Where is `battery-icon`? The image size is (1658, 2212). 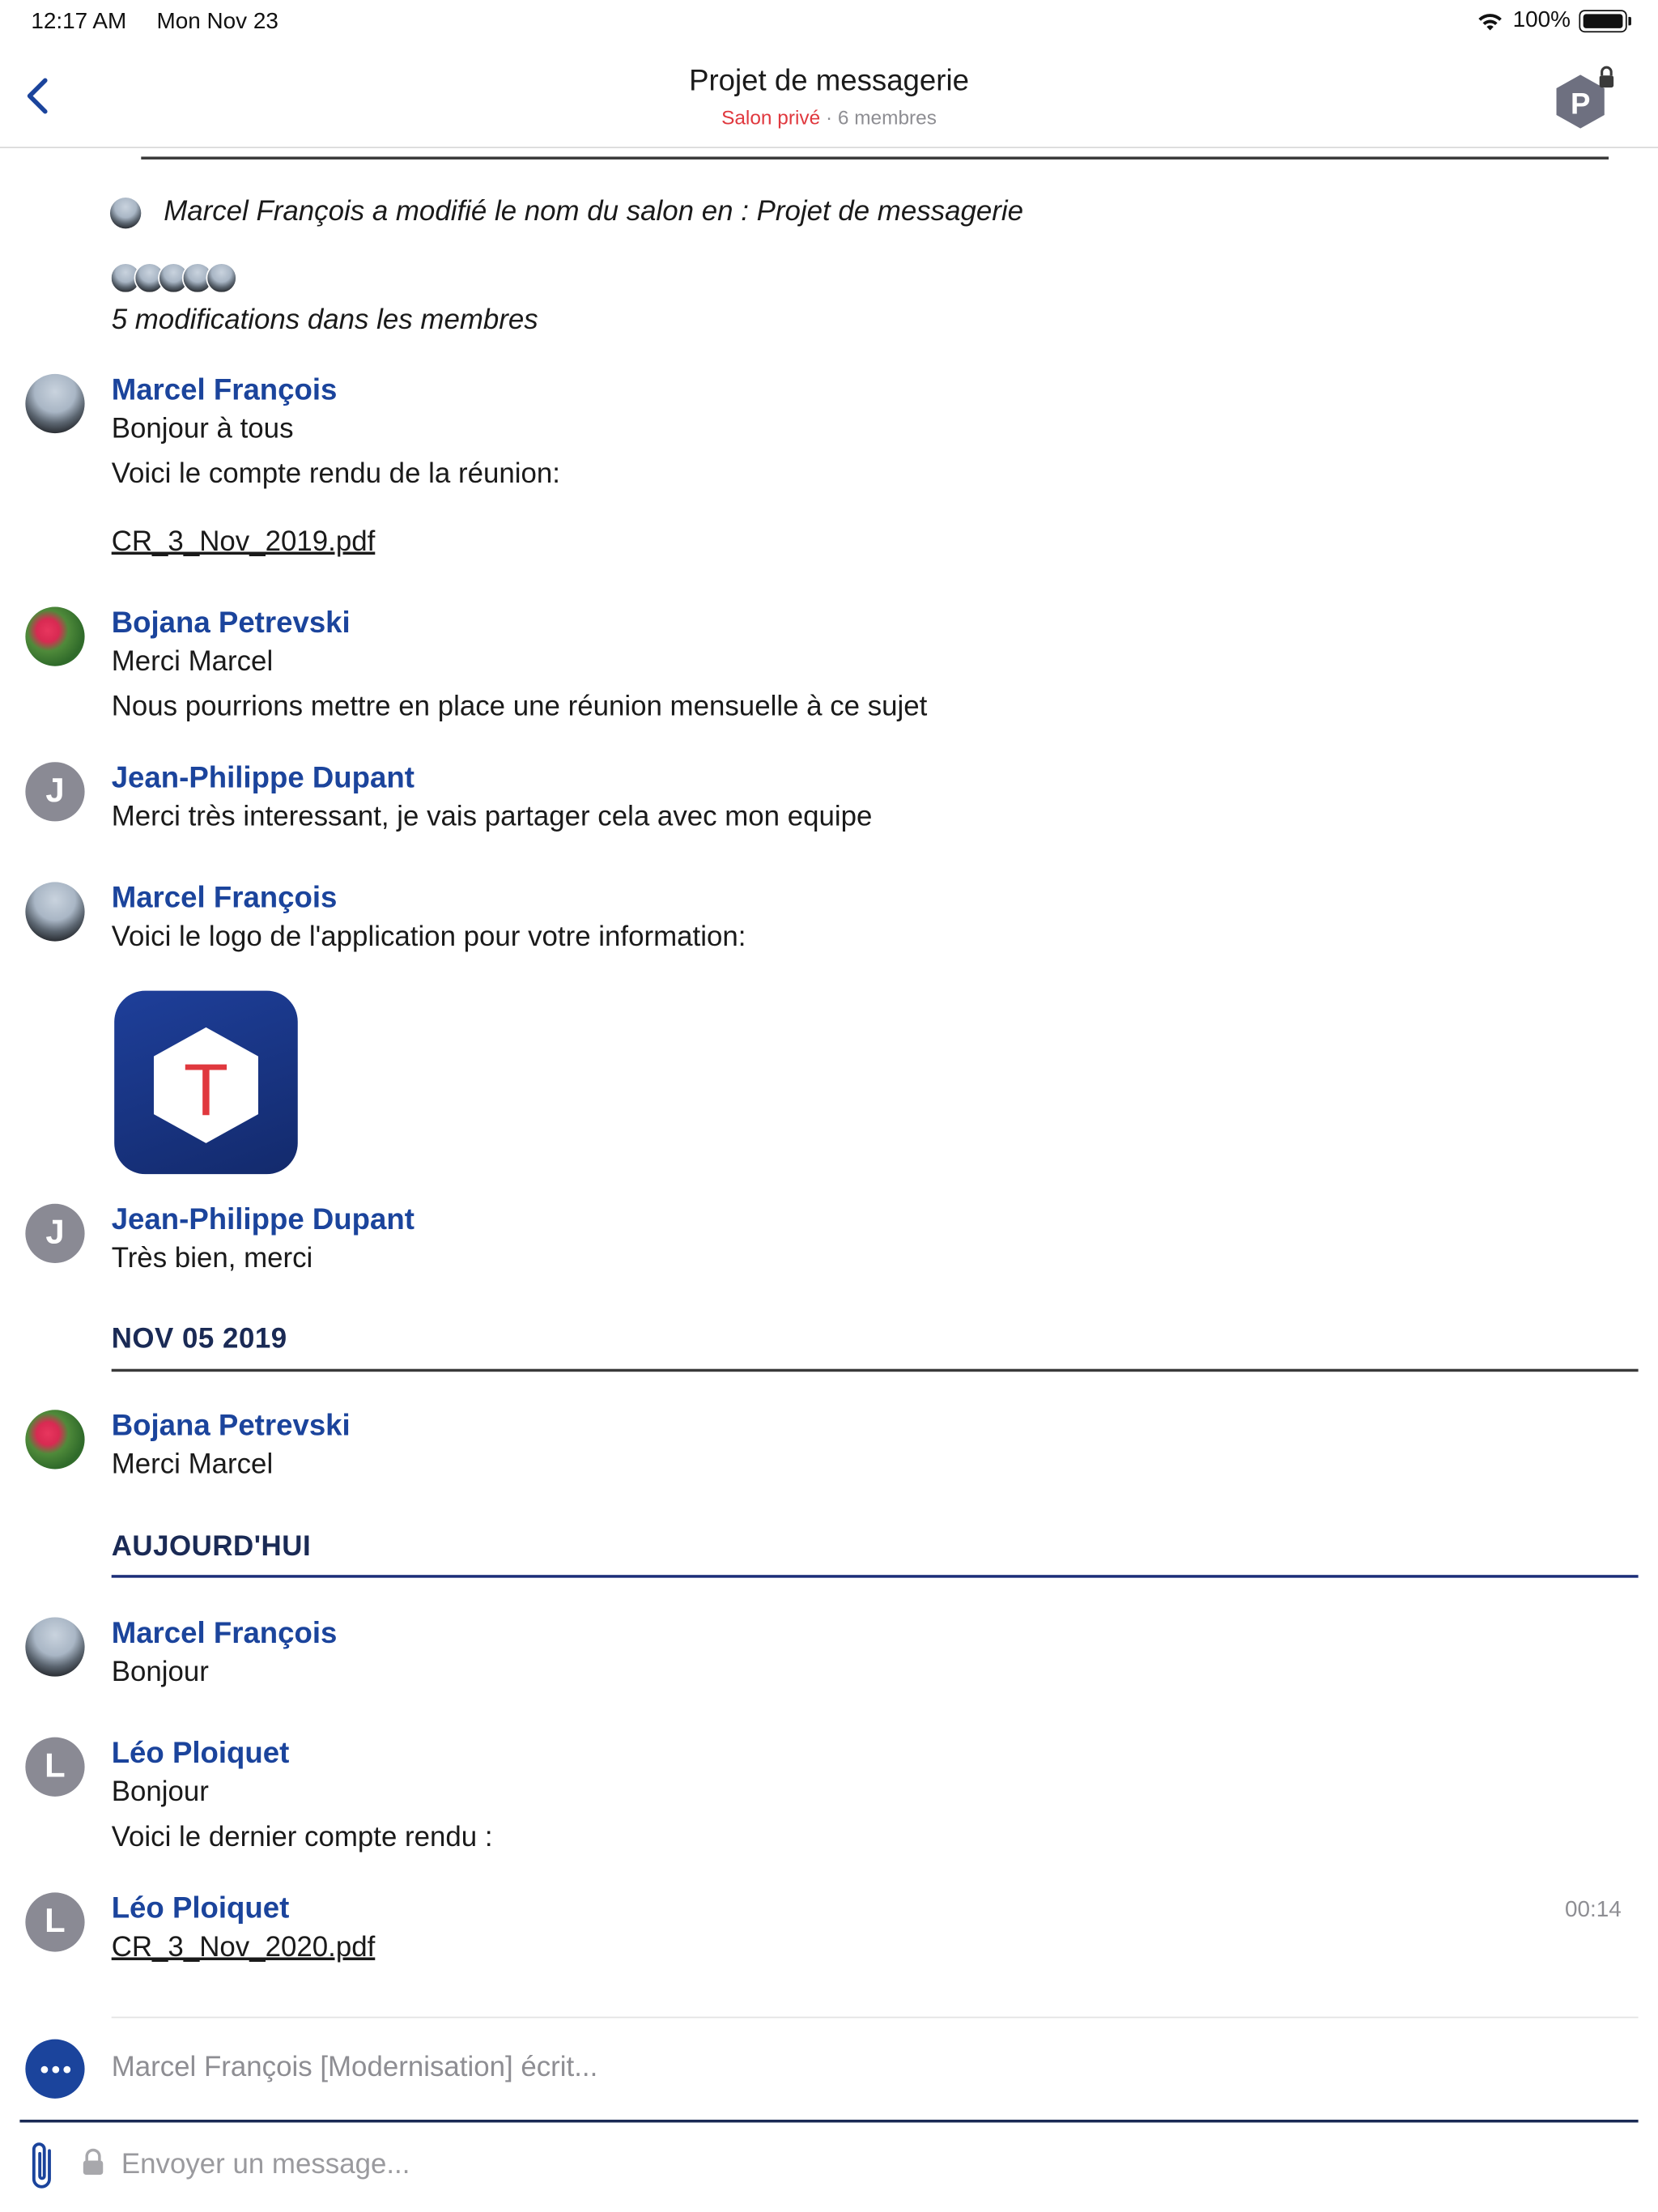
battery-icon is located at coordinates (1605, 22).